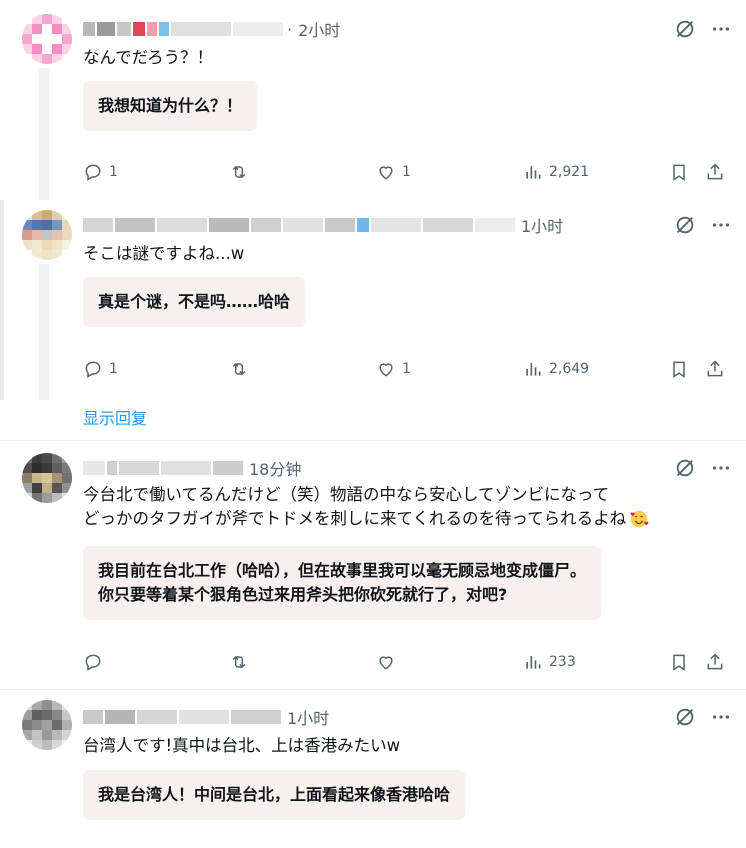 Image resolution: width=746 pixels, height=848 pixels. Describe the element at coordinates (242, 745) in the screenshot. I see `reply-text: 台湾人です!真中は台北、上は香港みたいw` at that location.